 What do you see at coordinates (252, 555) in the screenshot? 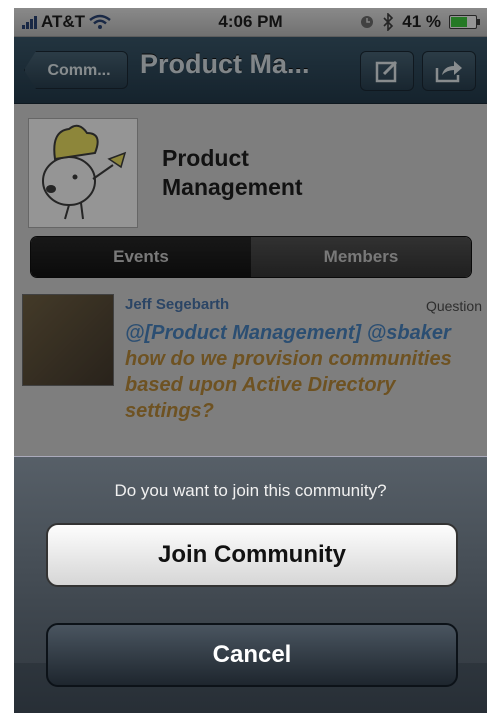
I see `join-community-button: Join Community` at bounding box center [252, 555].